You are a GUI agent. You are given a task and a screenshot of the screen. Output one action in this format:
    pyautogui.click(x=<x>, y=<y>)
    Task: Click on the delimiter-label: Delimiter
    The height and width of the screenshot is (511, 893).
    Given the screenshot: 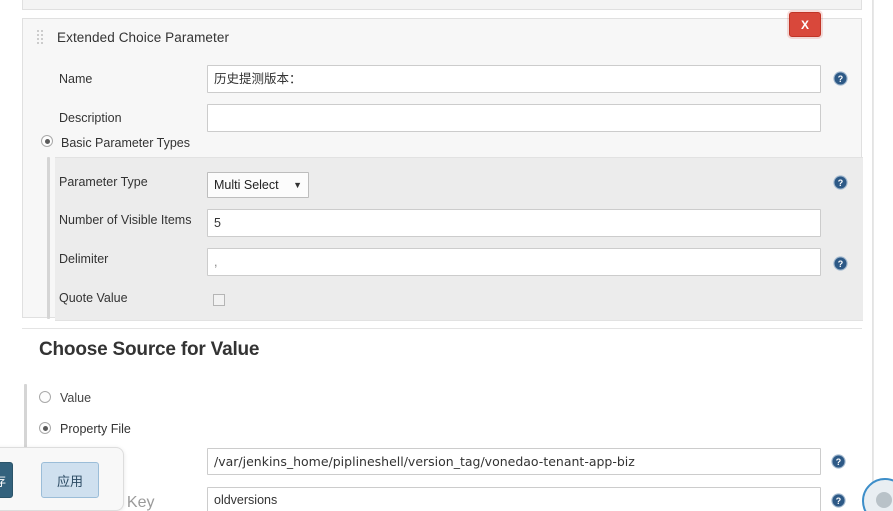 What is the action you would take?
    pyautogui.click(x=84, y=259)
    